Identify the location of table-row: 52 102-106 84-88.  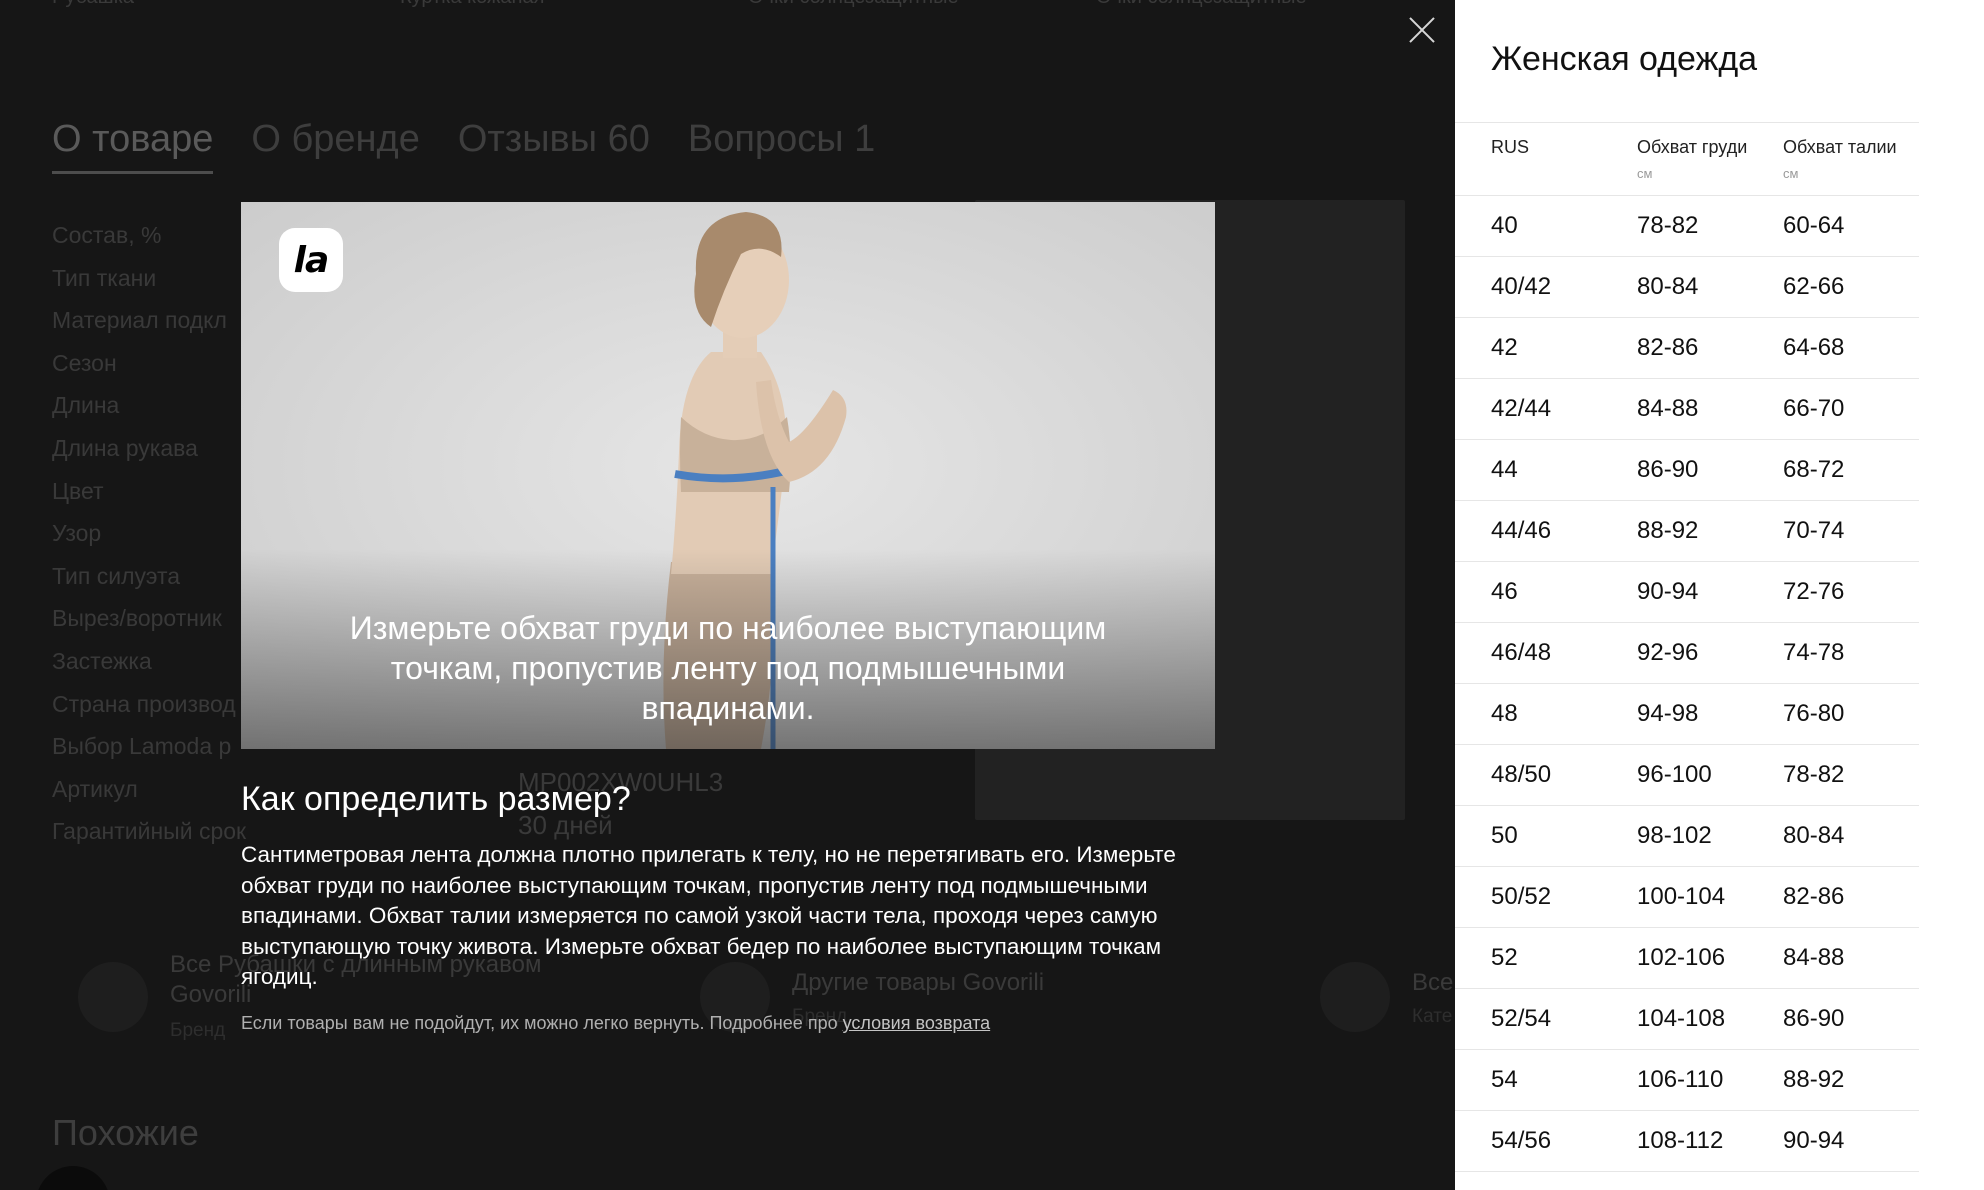
(1687, 958).